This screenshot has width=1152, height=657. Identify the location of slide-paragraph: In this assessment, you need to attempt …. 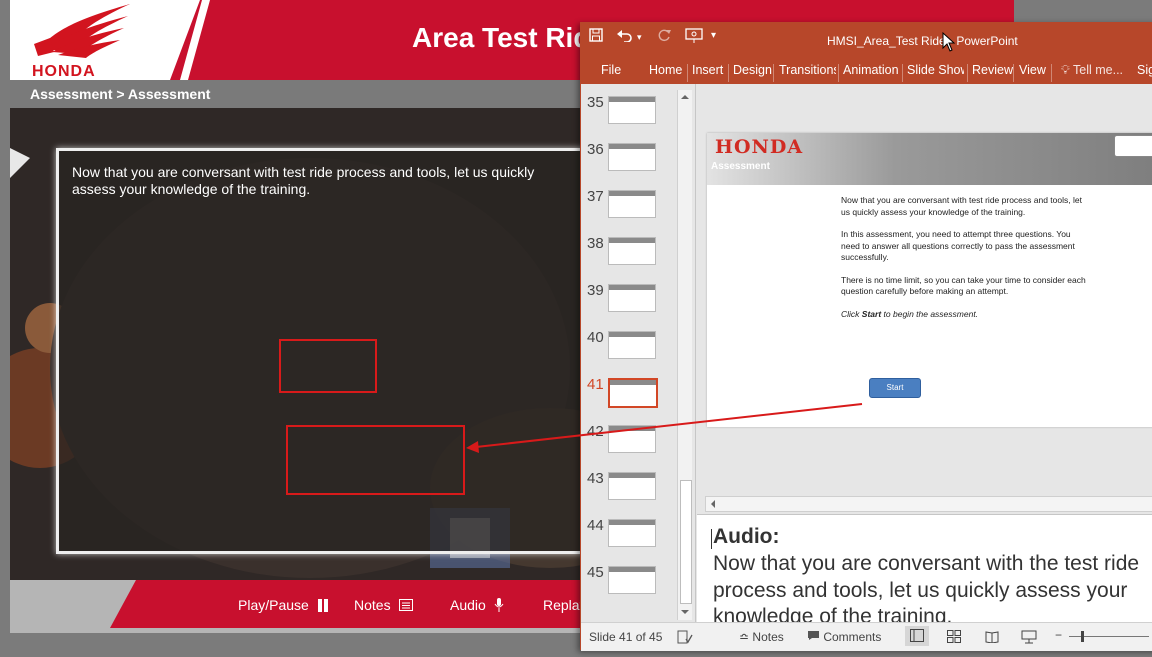
(958, 245).